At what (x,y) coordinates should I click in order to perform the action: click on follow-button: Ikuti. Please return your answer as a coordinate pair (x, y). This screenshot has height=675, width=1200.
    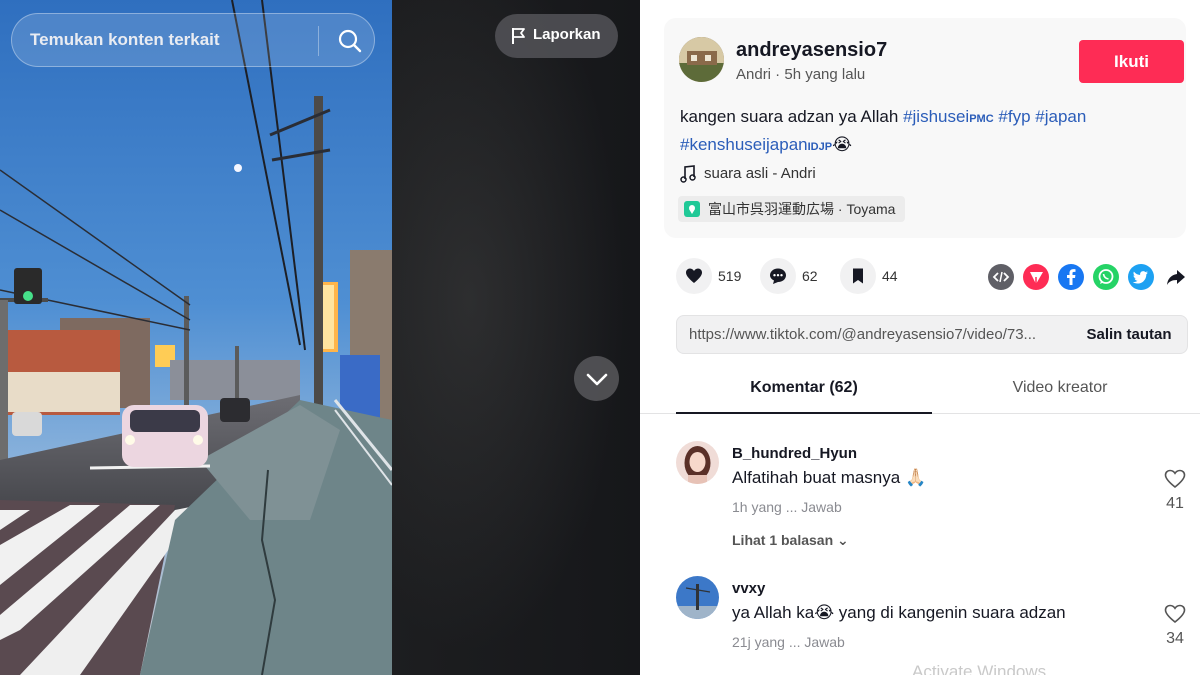
    Looking at the image, I should click on (1131, 61).